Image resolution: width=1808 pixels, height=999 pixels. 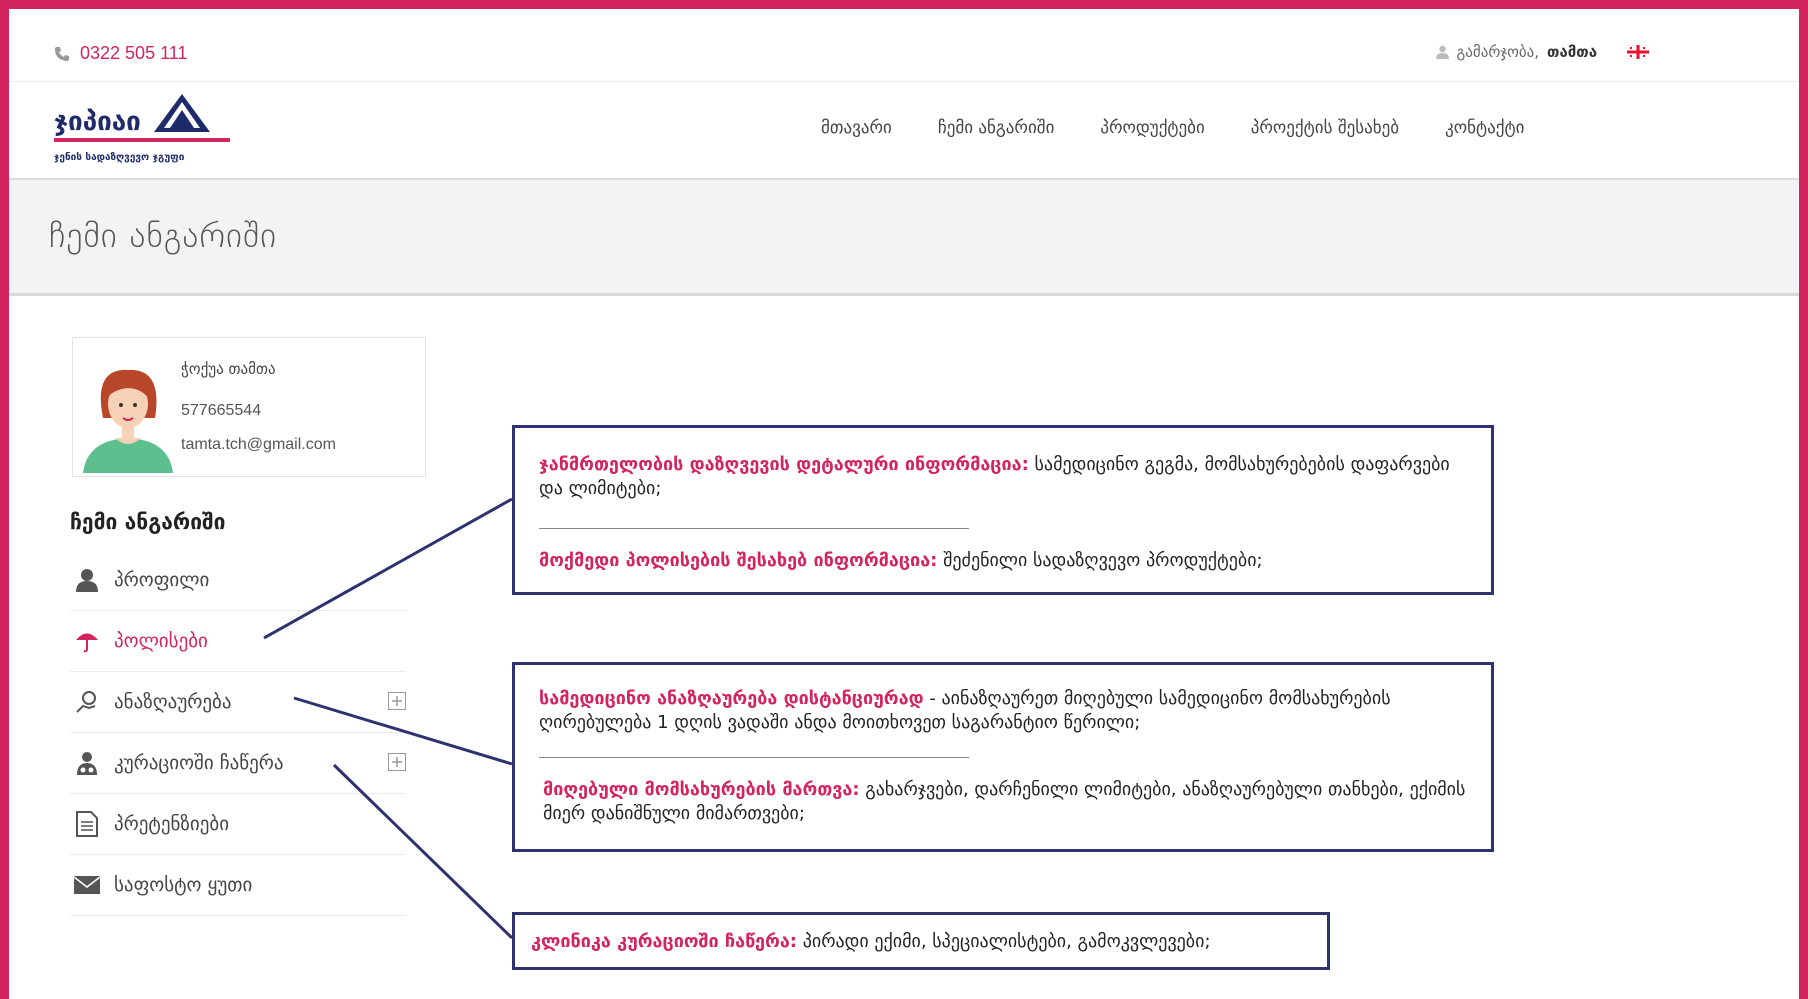 I want to click on menu-item-claims: პრეტენზიები, so click(x=238, y=824).